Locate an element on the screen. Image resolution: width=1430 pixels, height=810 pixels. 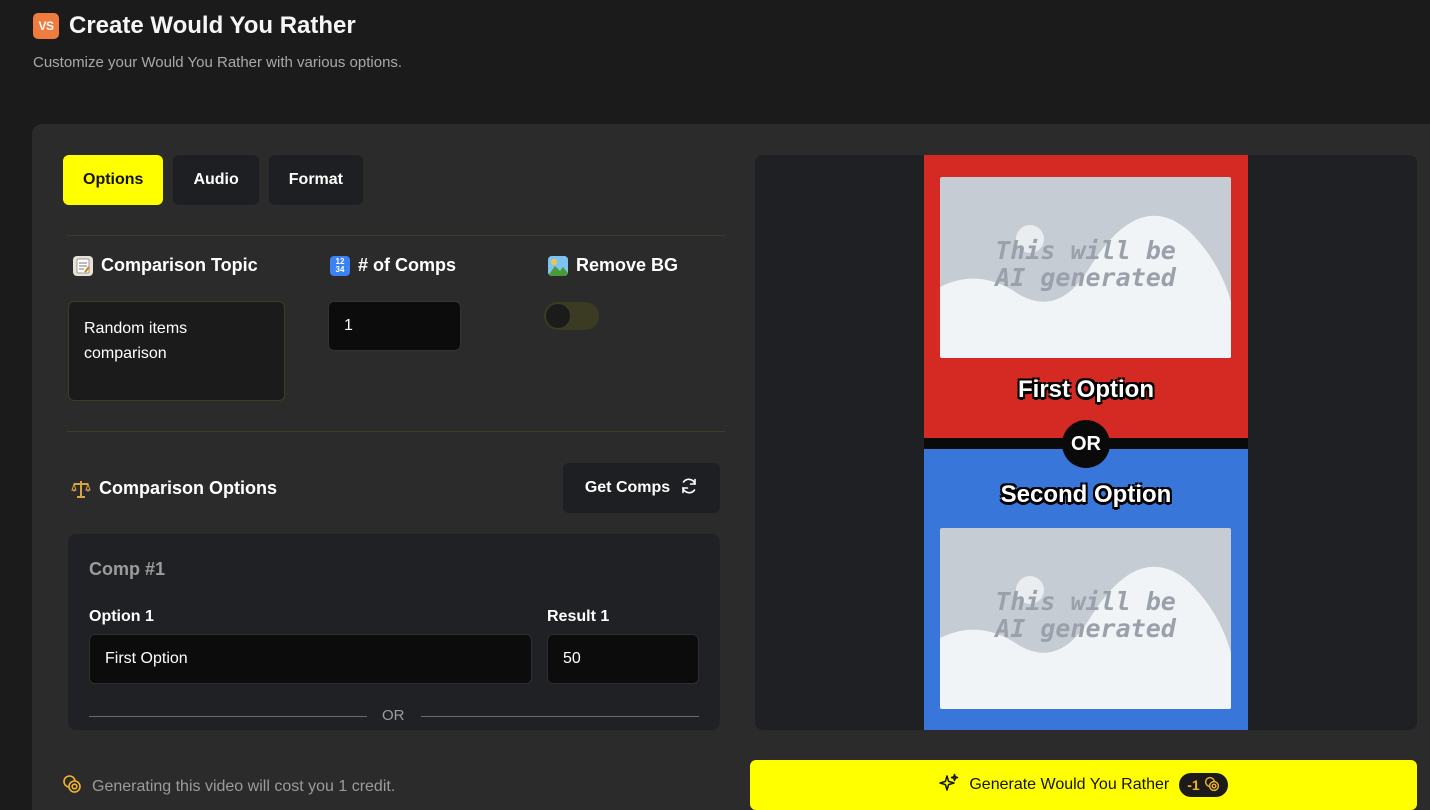
memo-icon is located at coordinates (83, 265).